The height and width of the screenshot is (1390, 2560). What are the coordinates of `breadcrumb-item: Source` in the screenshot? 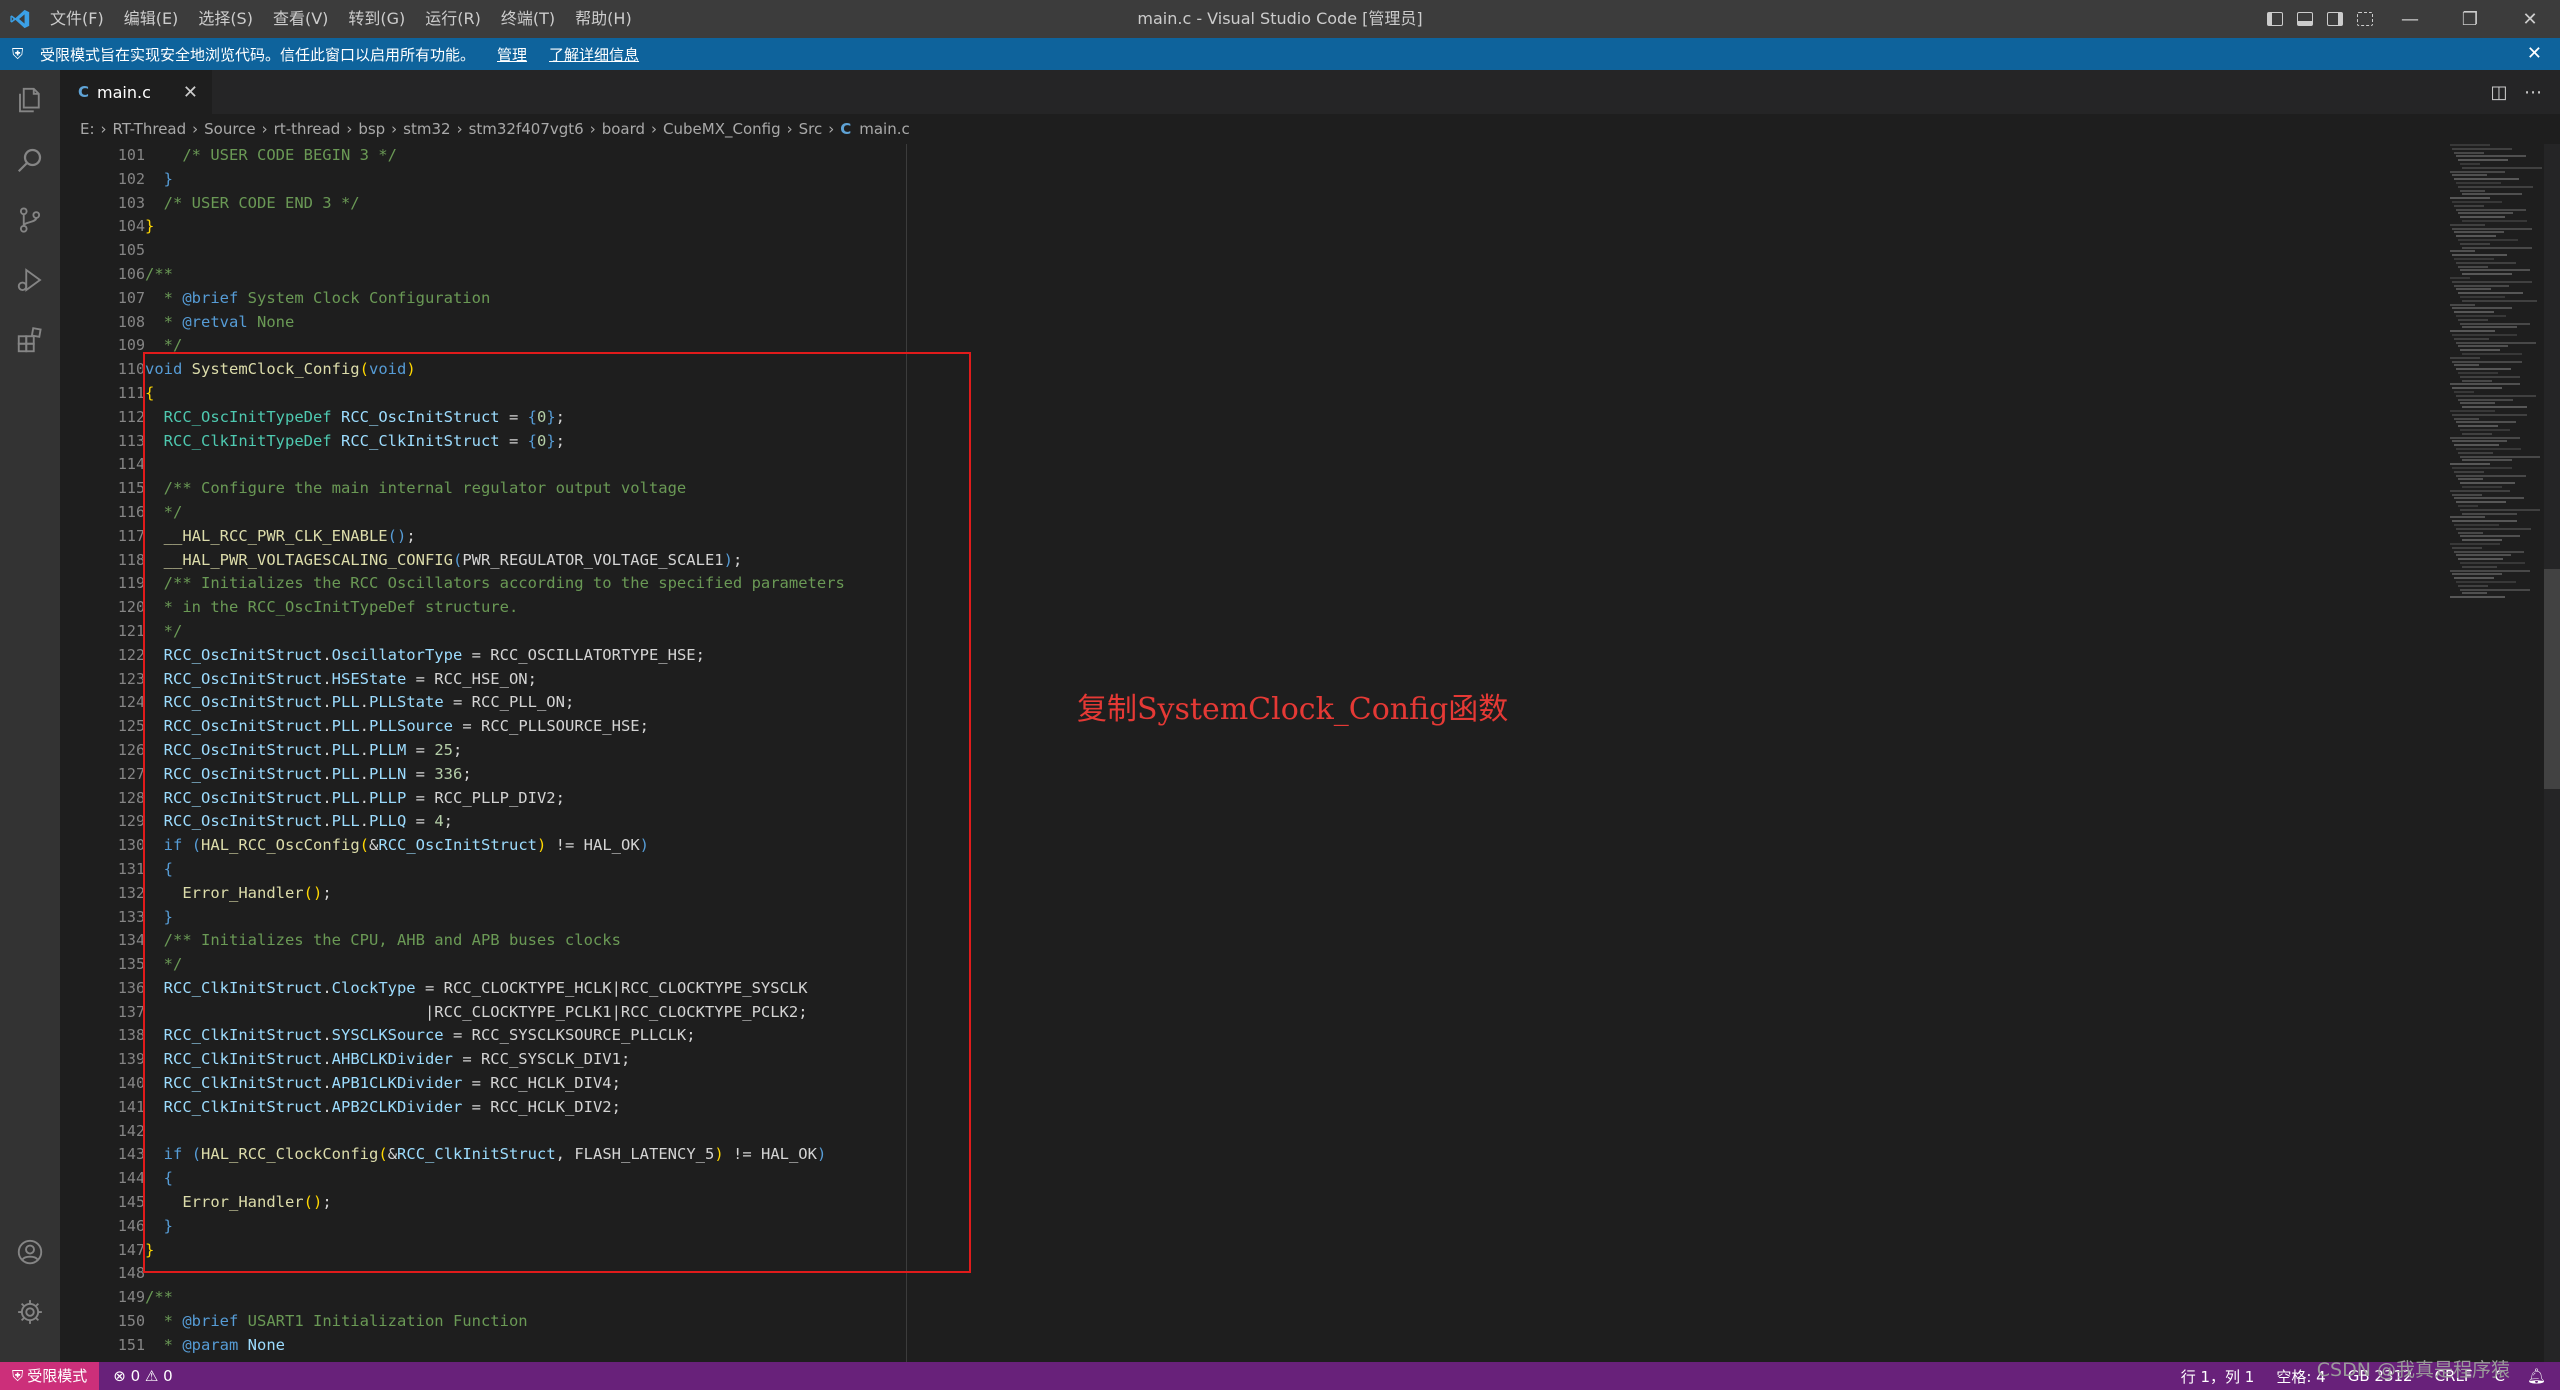 It's located at (230, 129).